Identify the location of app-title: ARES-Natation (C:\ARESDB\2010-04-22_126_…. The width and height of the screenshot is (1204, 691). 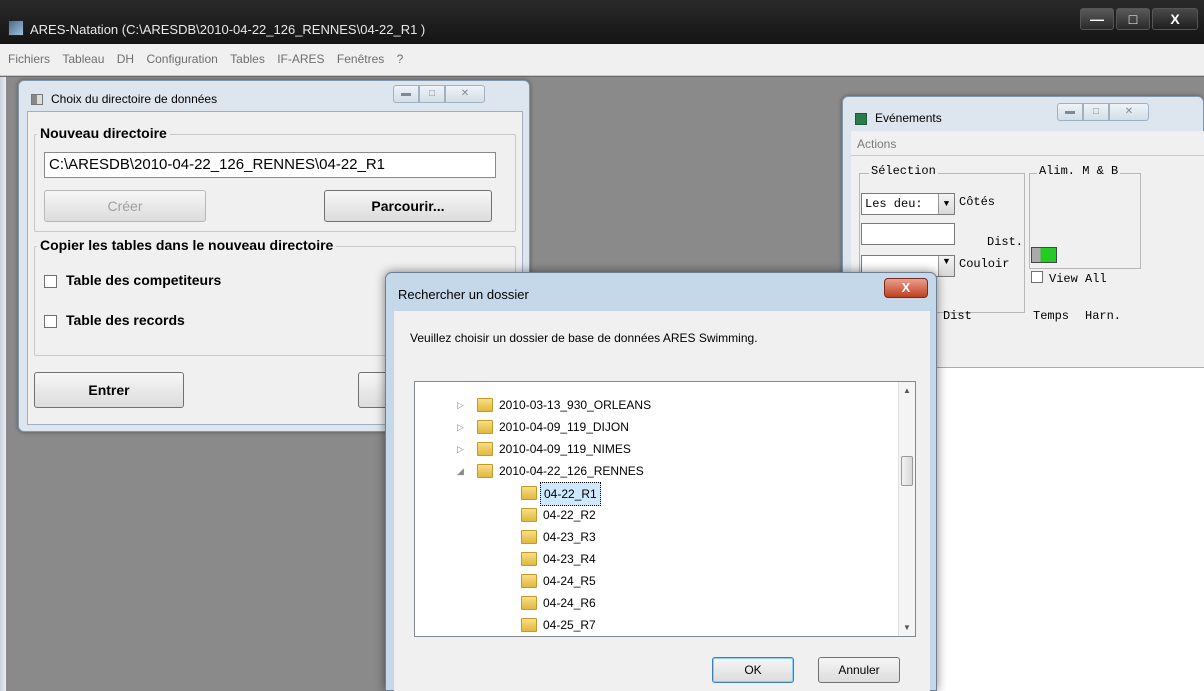
(228, 29).